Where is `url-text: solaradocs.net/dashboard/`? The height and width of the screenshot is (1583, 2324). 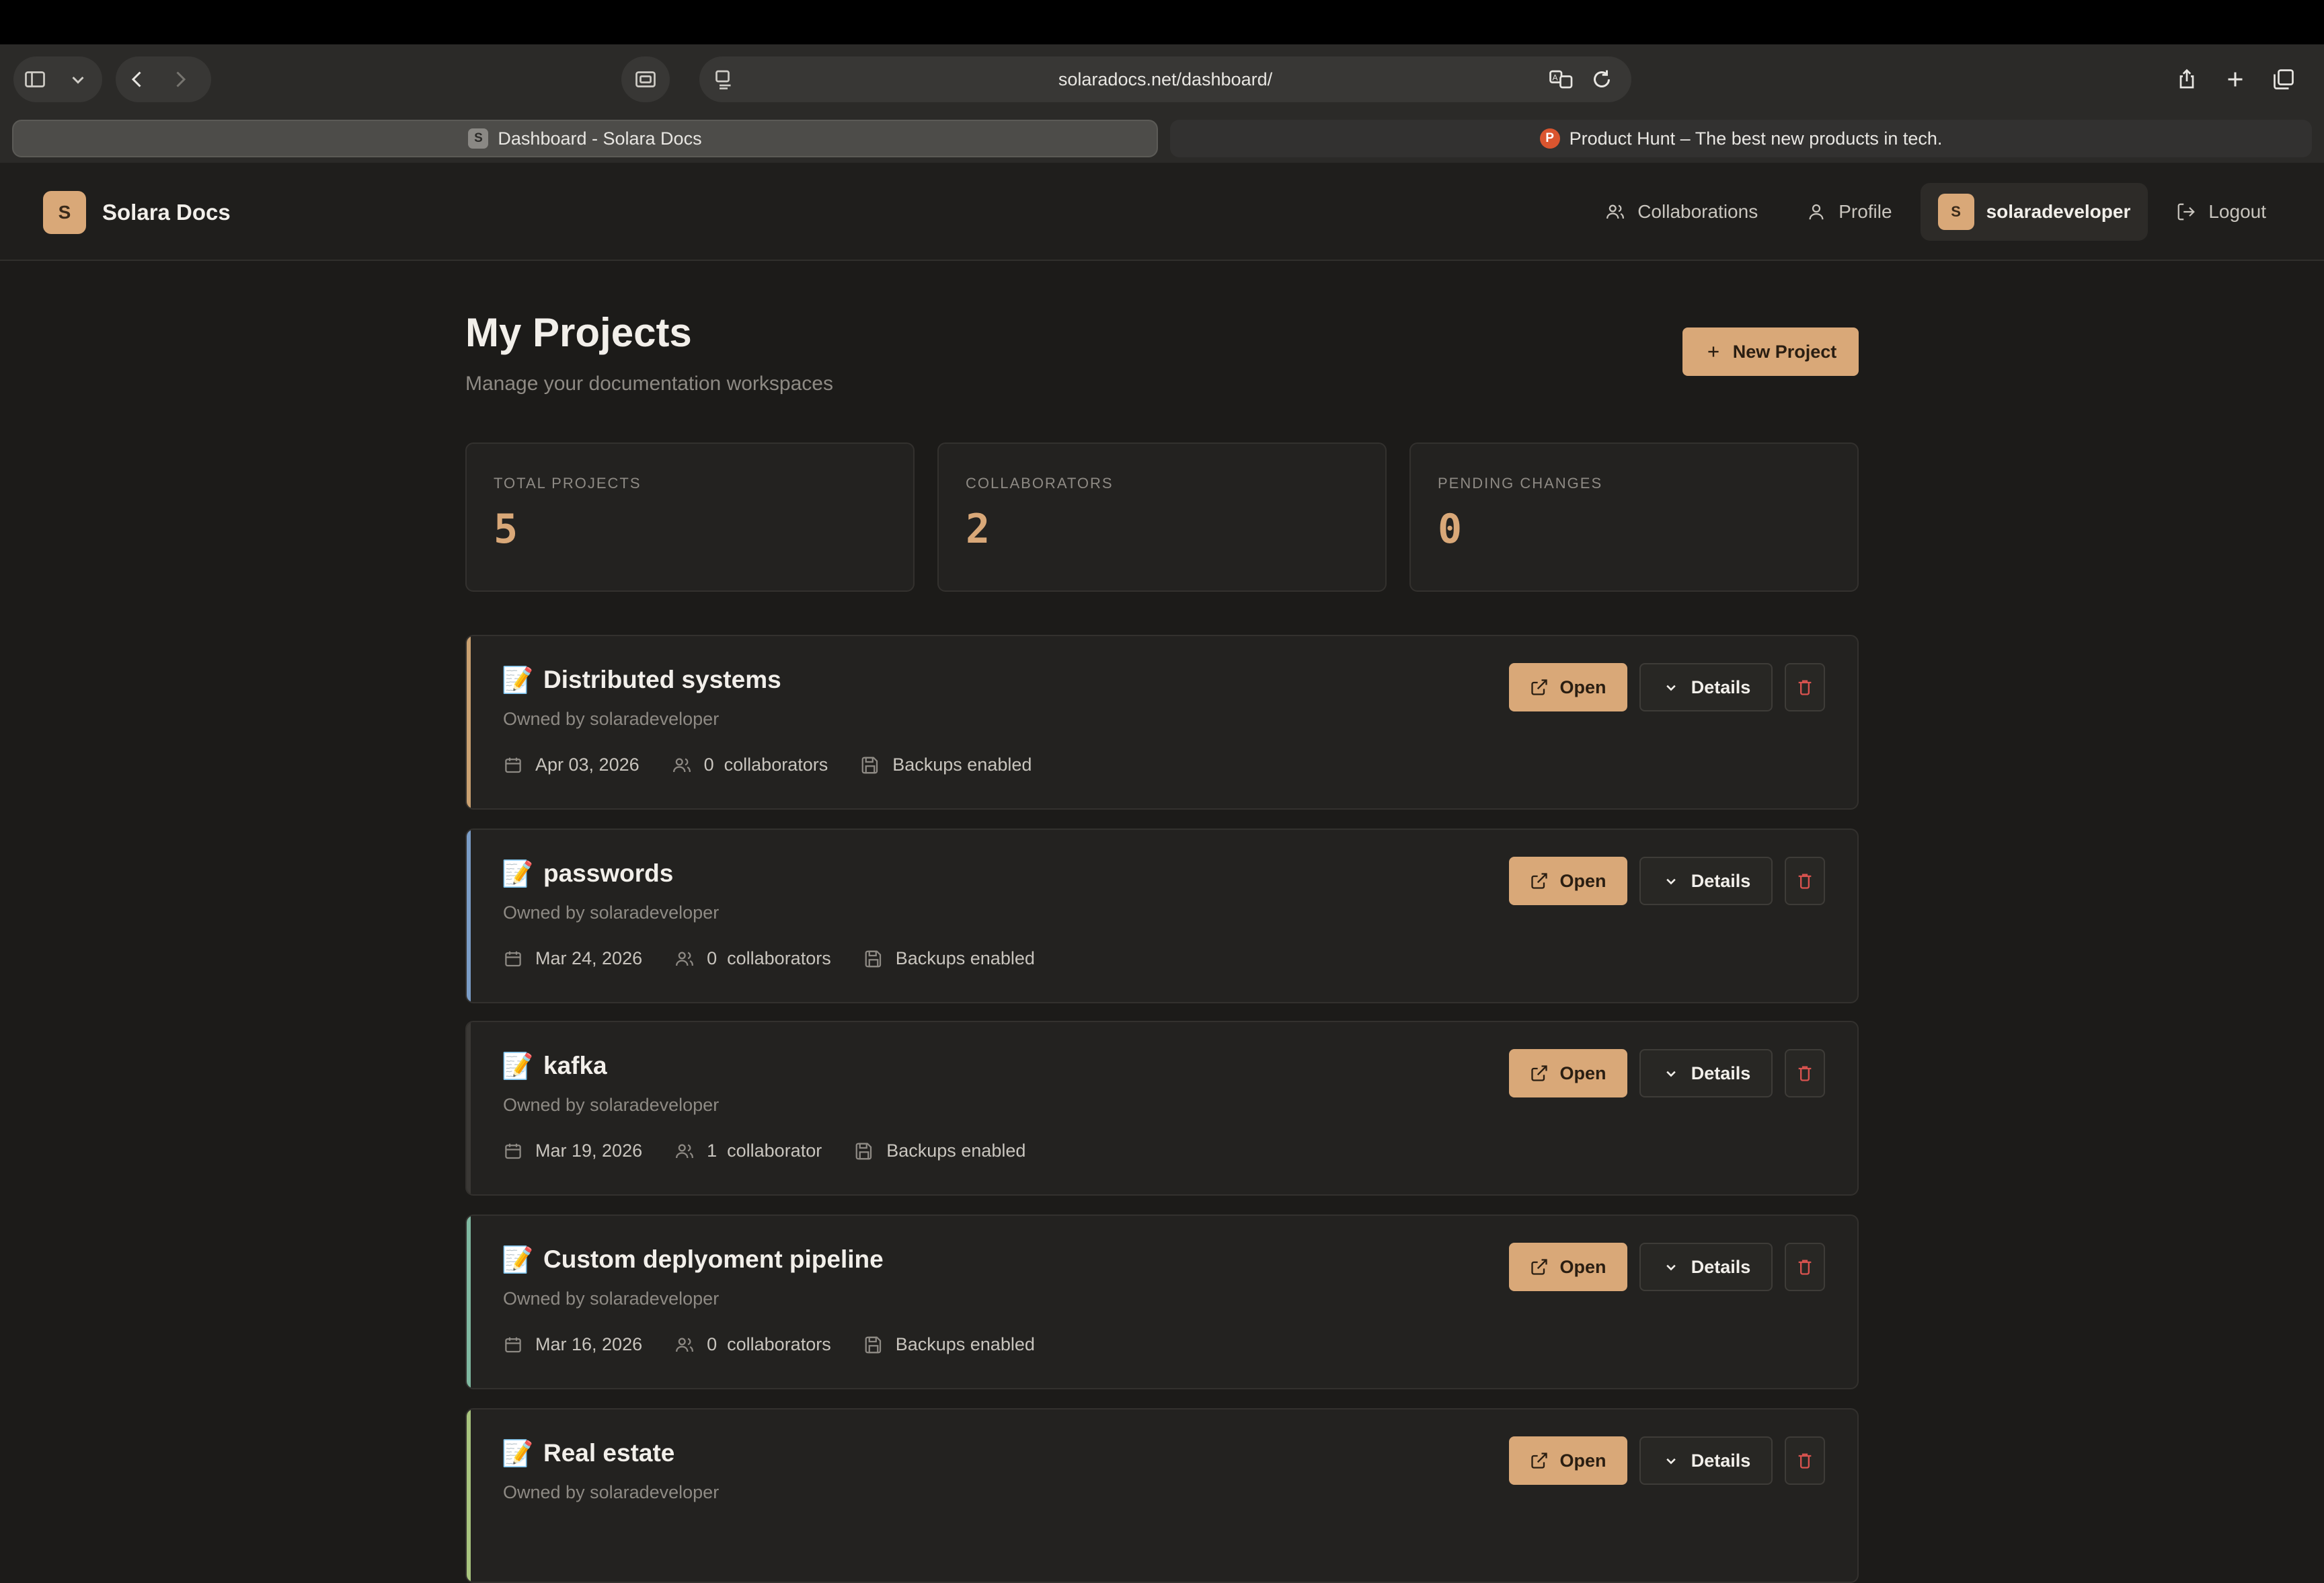
url-text: solaradocs.net/dashboard/ is located at coordinates (1165, 79).